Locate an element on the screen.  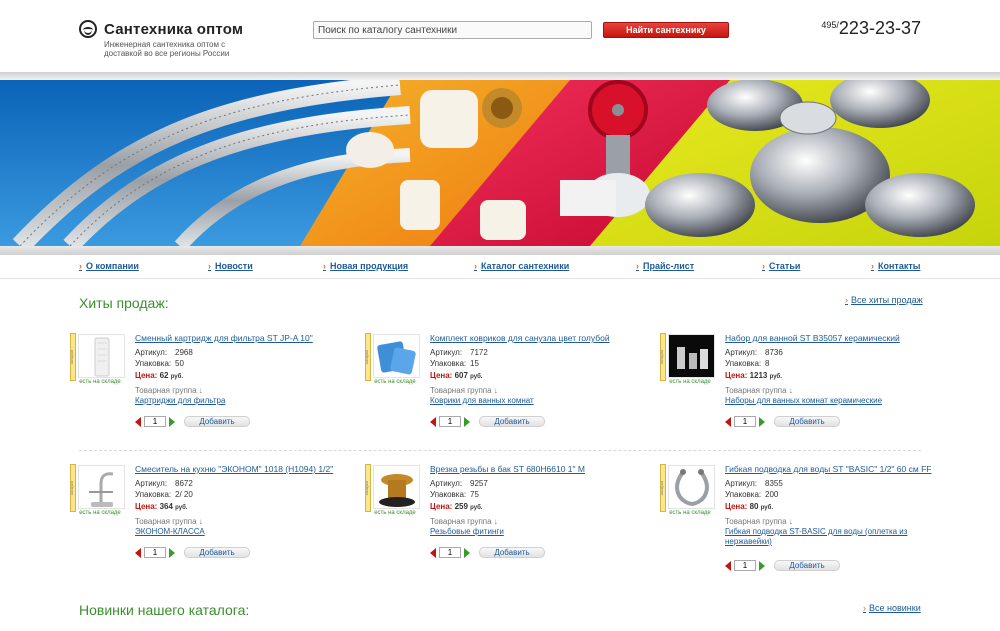
nav-news: › Новости is located at coordinates (230, 266).